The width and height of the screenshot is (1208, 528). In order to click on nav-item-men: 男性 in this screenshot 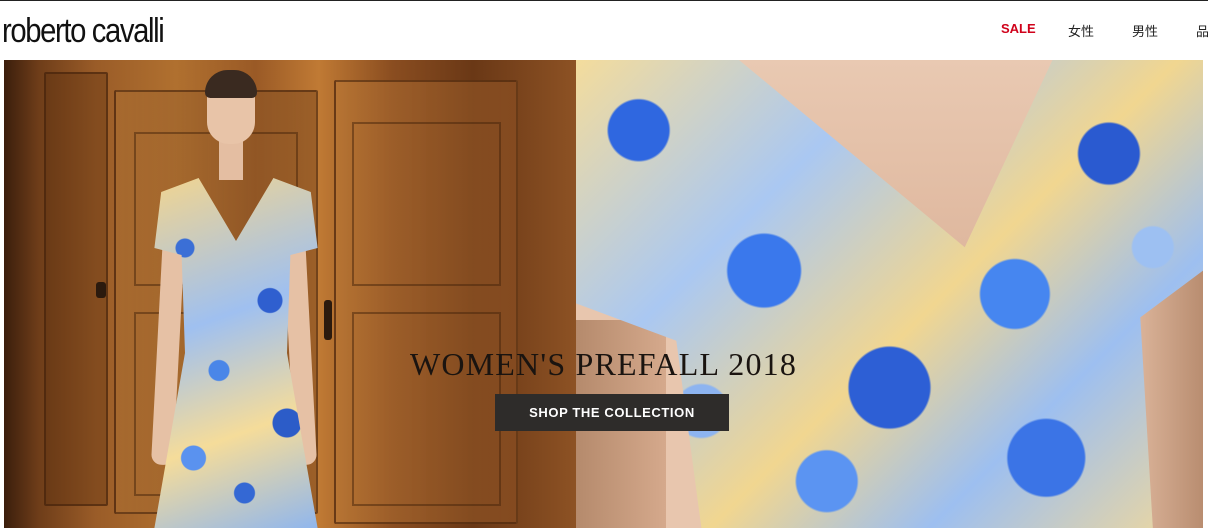, I will do `click(1145, 30)`.